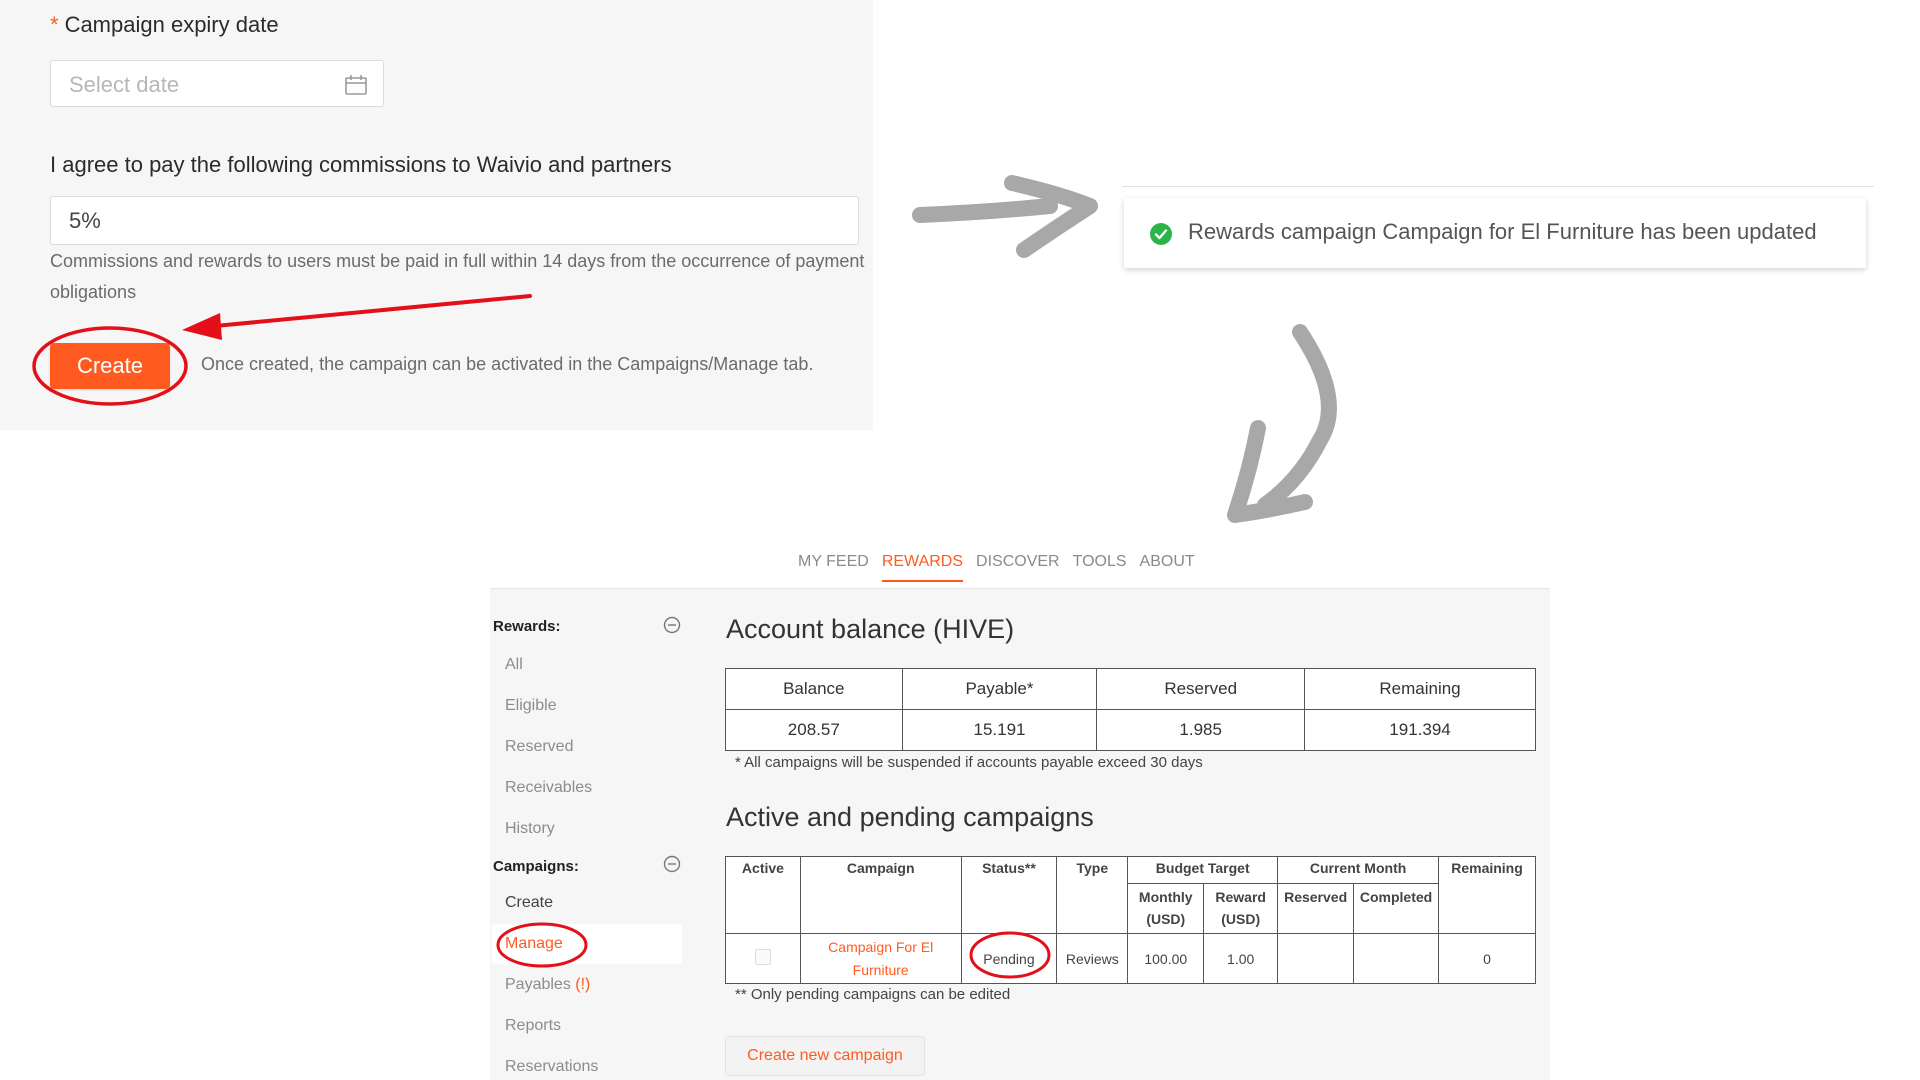  Describe the element at coordinates (1498, 186) in the screenshot. I see `notification-divider` at that location.